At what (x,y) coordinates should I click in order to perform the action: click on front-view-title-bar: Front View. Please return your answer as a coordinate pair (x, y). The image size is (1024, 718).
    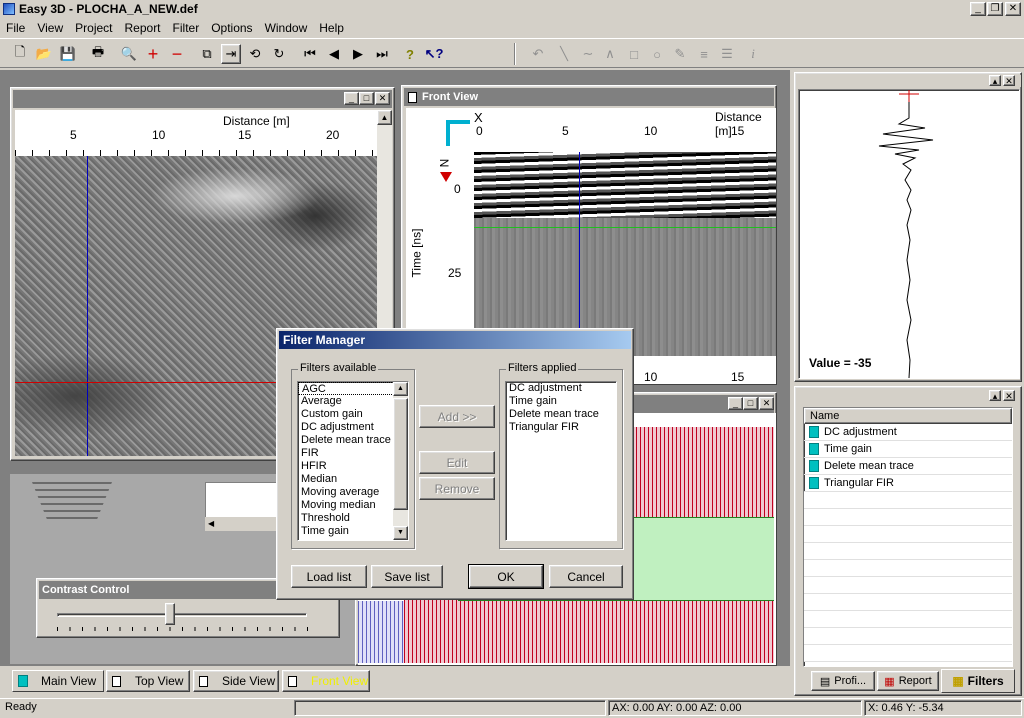
    Looking at the image, I should click on (589, 97).